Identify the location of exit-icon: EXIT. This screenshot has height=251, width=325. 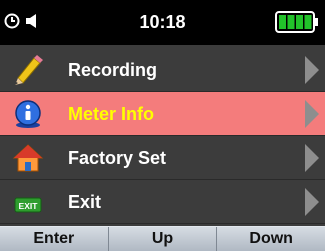
(28, 205).